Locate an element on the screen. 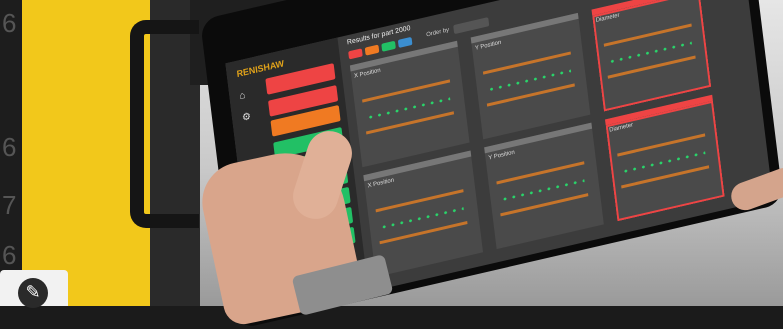 The height and width of the screenshot is (329, 783). machine-handle is located at coordinates (164, 124).